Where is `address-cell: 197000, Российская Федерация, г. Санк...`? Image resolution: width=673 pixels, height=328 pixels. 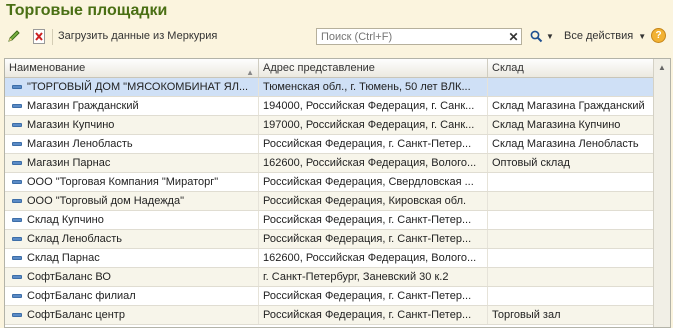 address-cell: 197000, Российская Федерация, г. Санк... is located at coordinates (373, 125).